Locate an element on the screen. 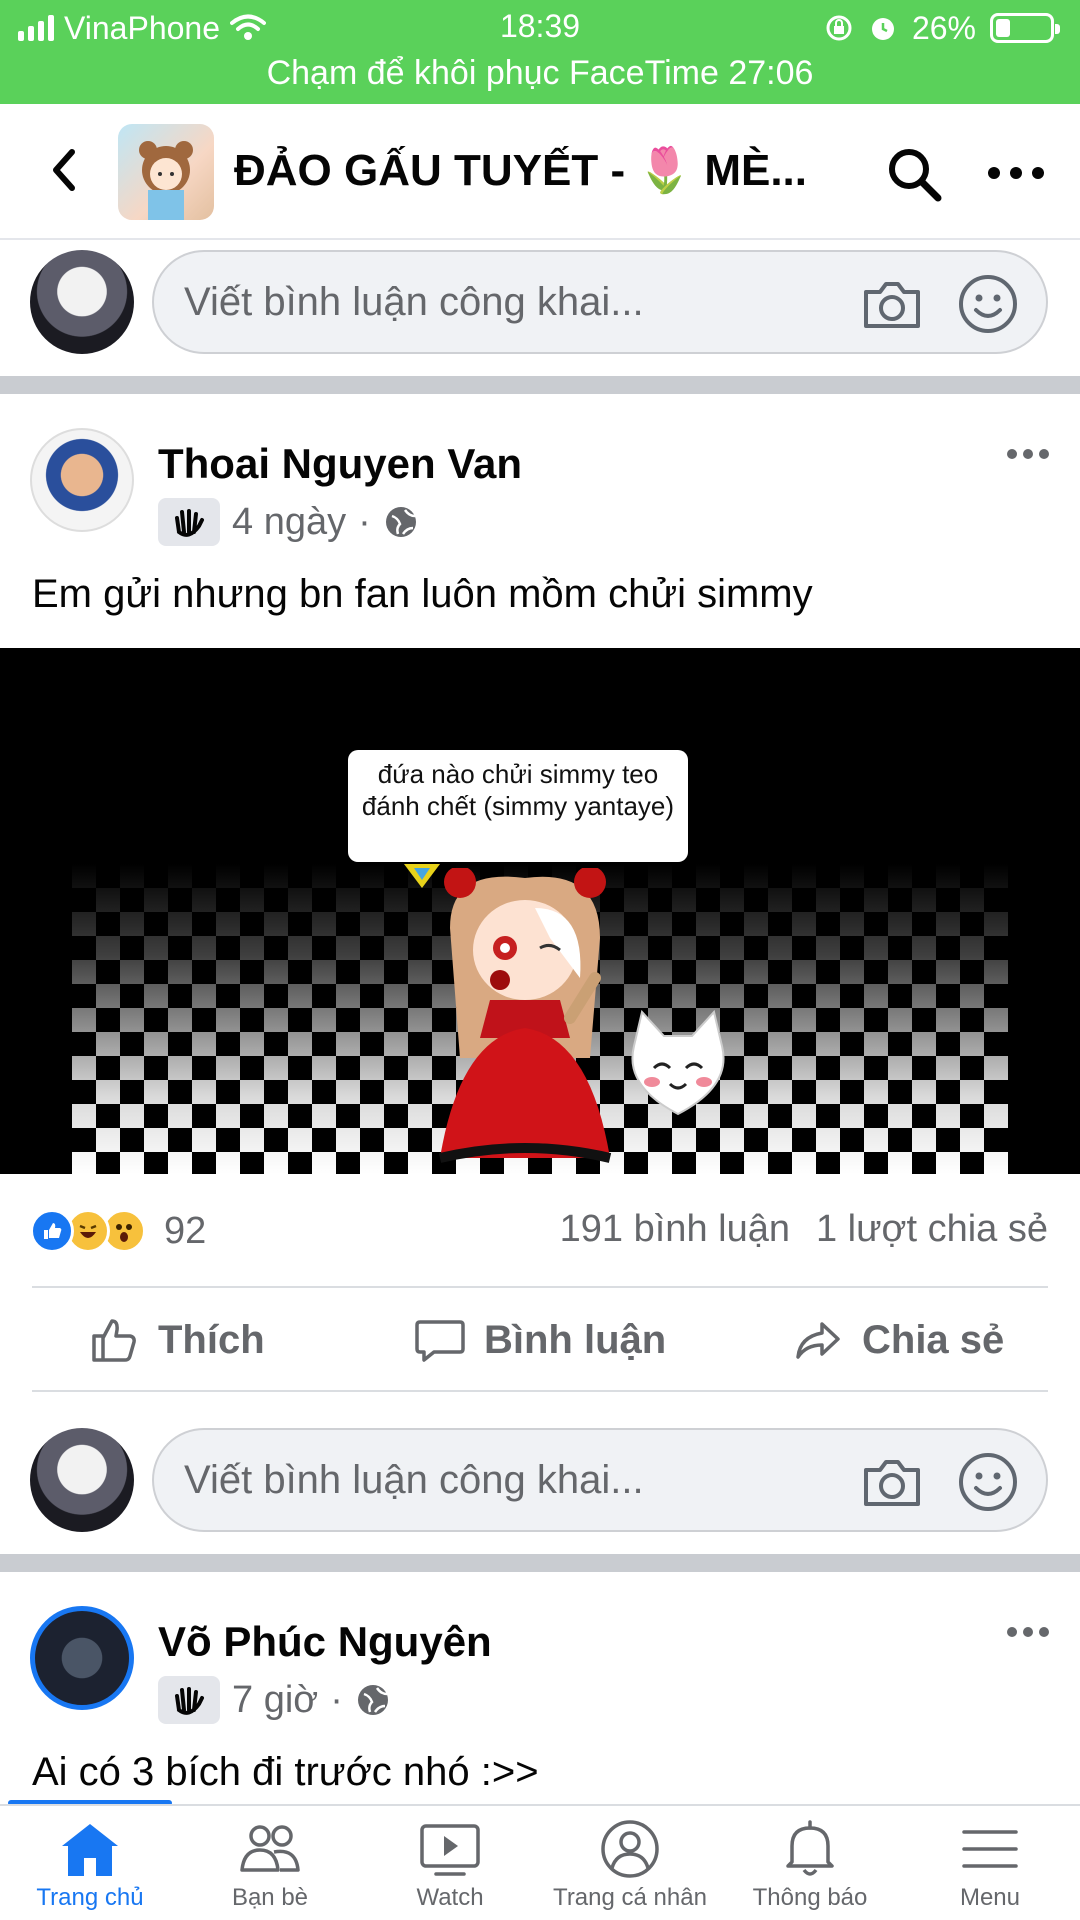  group-avatar-illustration is located at coordinates (166, 180).